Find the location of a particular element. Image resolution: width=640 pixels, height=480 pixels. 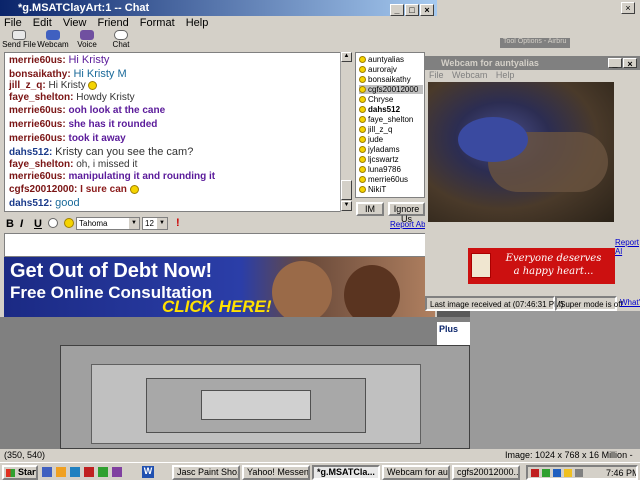

user-name: cgfs20012000 is located at coordinates (393, 89).